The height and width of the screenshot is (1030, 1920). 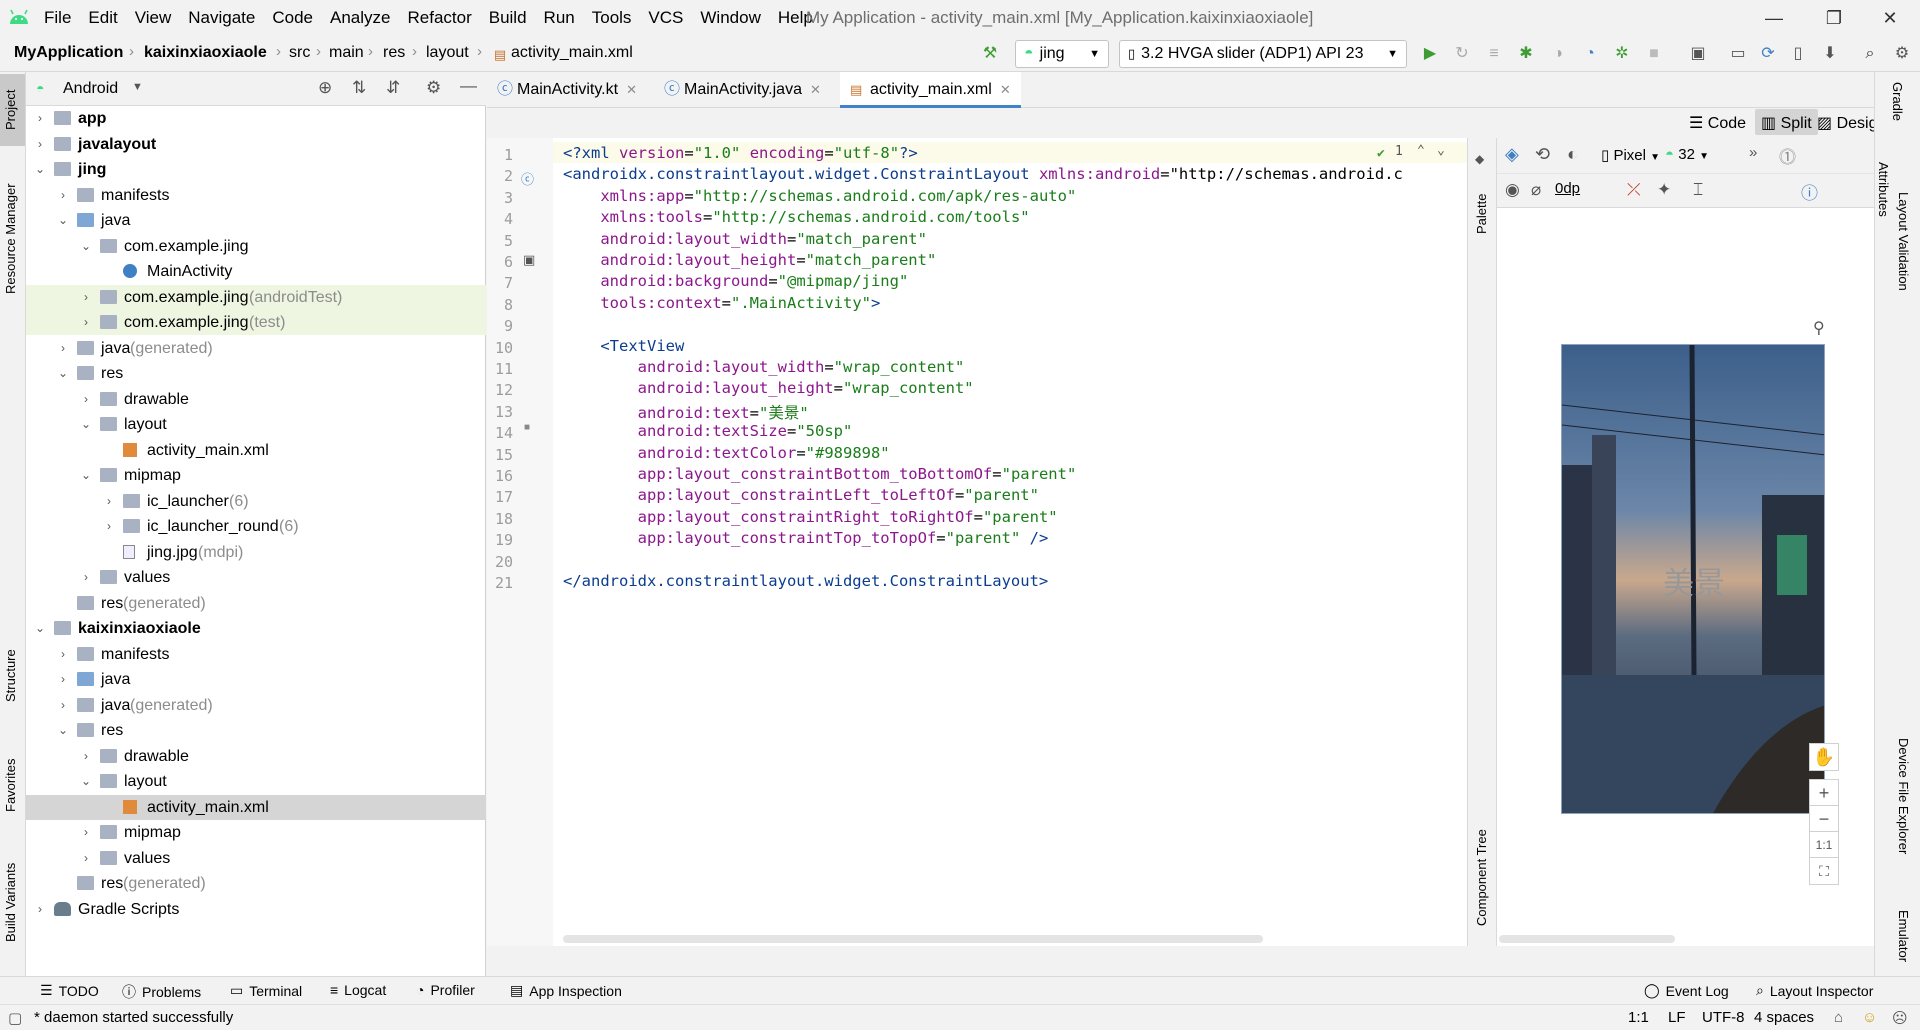 I want to click on tree-item: ⌄ java, so click(x=256, y=220).